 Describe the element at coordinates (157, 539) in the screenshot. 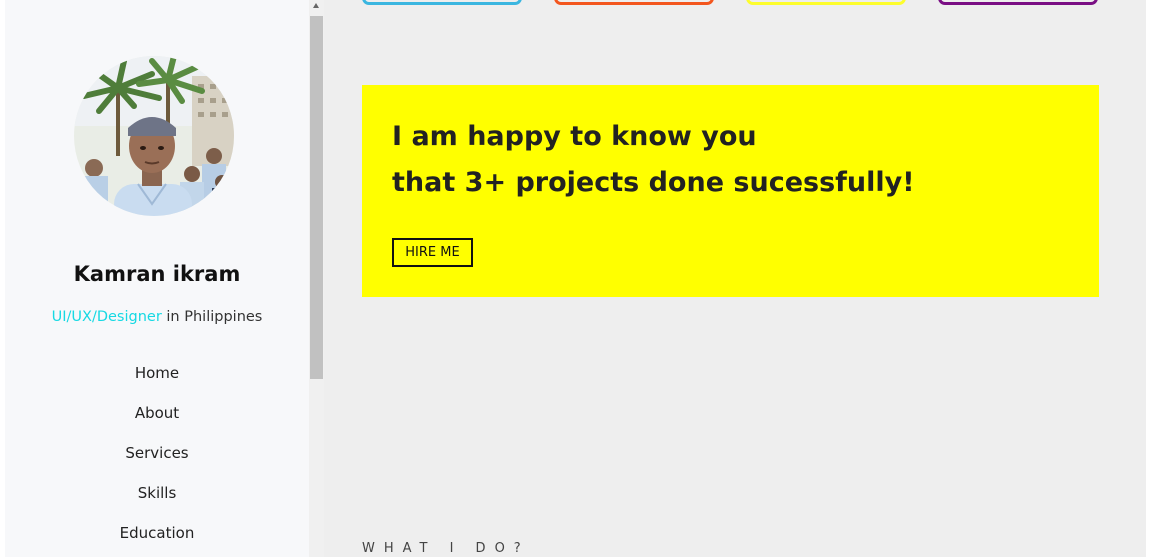

I see `nav-item-education: Education` at that location.